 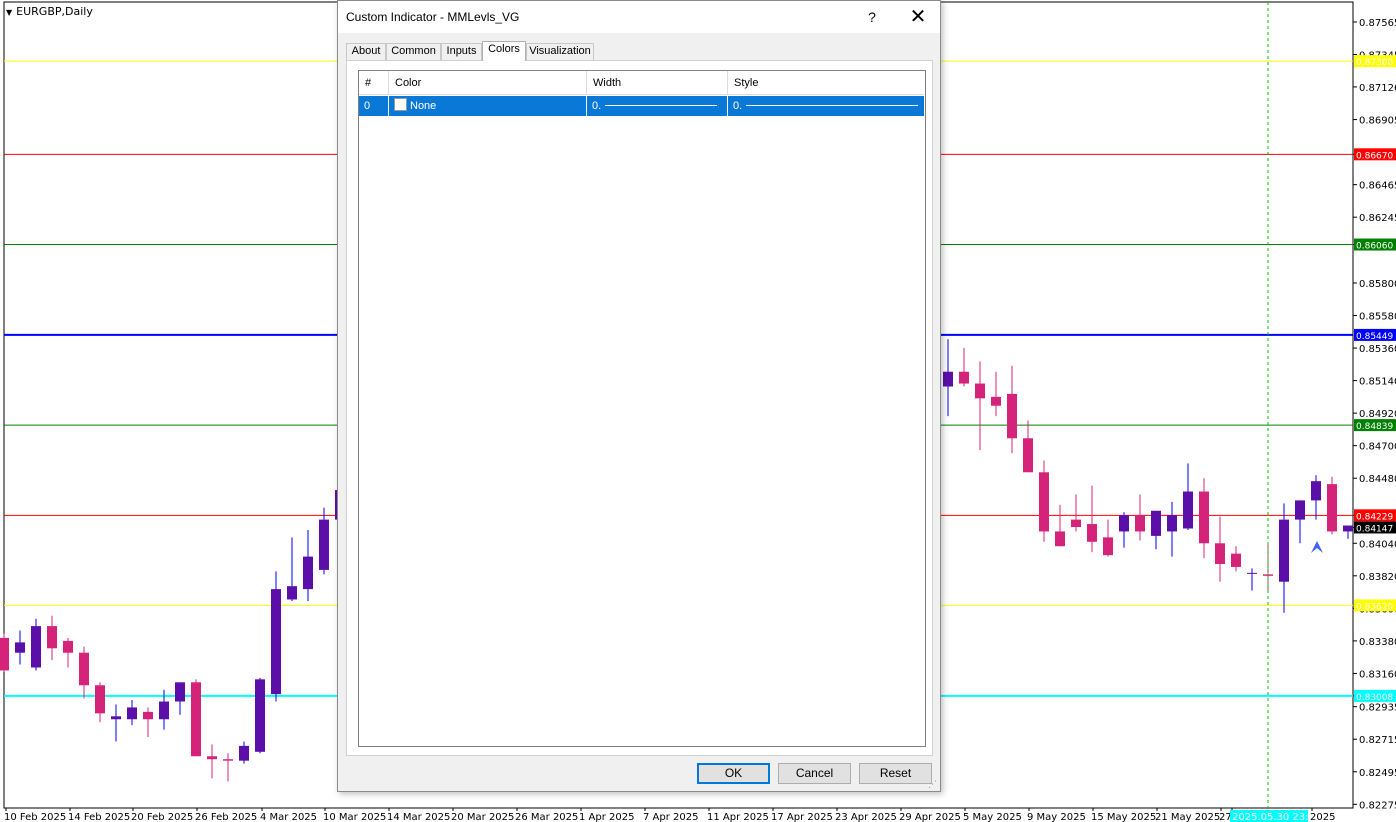 I want to click on price-axis-label: 0.83380, so click(x=1377, y=642).